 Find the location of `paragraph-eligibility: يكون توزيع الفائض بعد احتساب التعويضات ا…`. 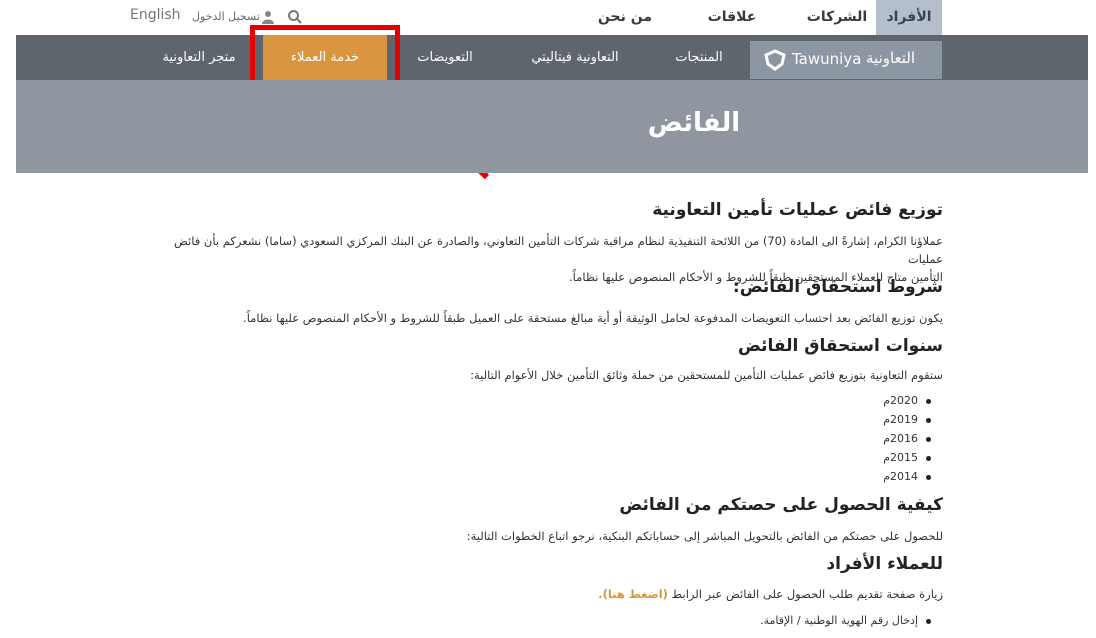

paragraph-eligibility: يكون توزيع الفائض بعد احتساب التعويضات ا… is located at coordinates (593, 318).